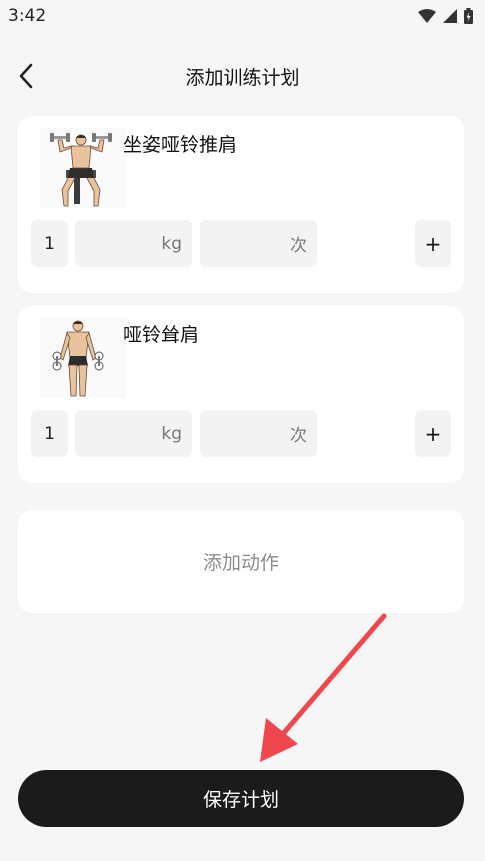 The image size is (485, 861). I want to click on back-button, so click(26, 76).